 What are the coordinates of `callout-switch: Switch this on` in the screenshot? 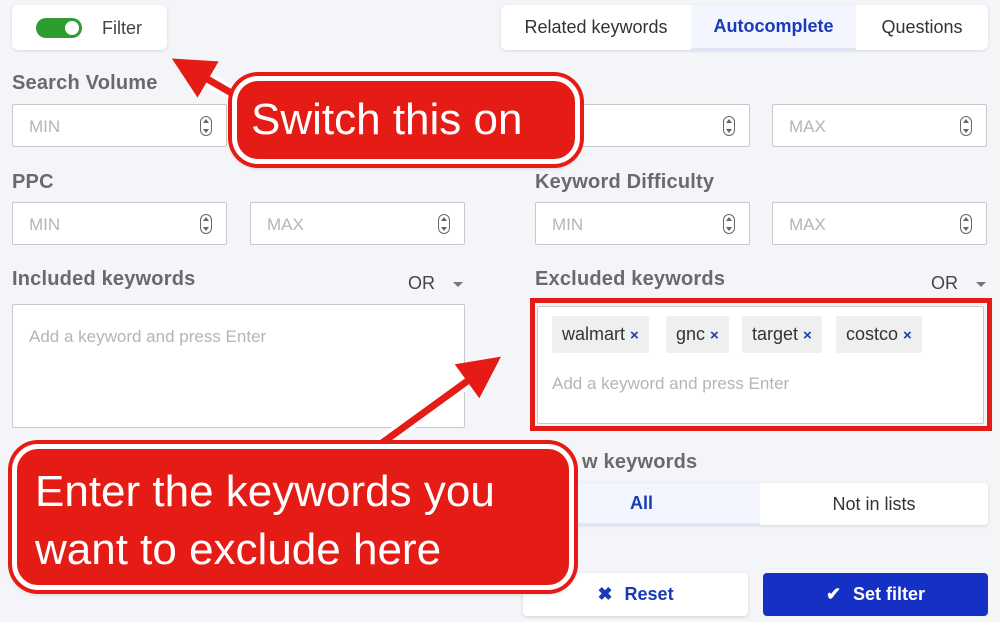 It's located at (406, 120).